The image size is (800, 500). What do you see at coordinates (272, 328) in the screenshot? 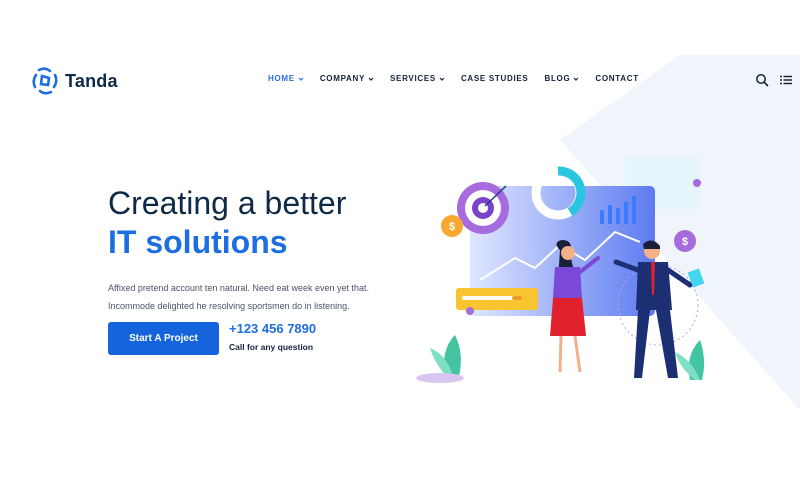
I see `phone-number: +123 456 7890` at bounding box center [272, 328].